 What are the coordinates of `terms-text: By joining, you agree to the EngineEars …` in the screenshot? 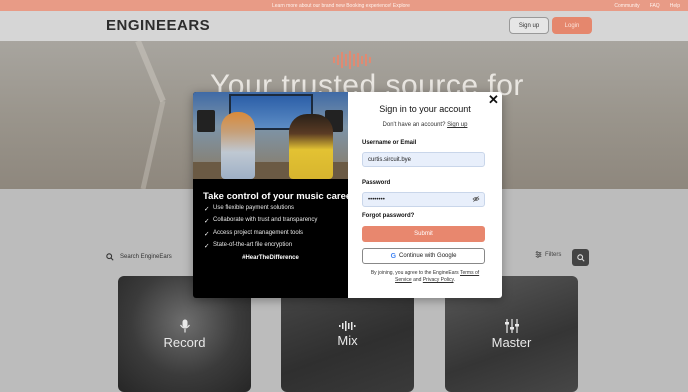 It's located at (425, 277).